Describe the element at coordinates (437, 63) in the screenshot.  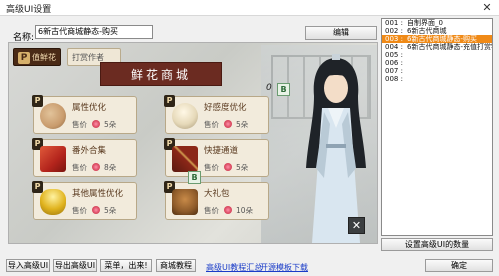
I see `list-item: 006 :` at that location.